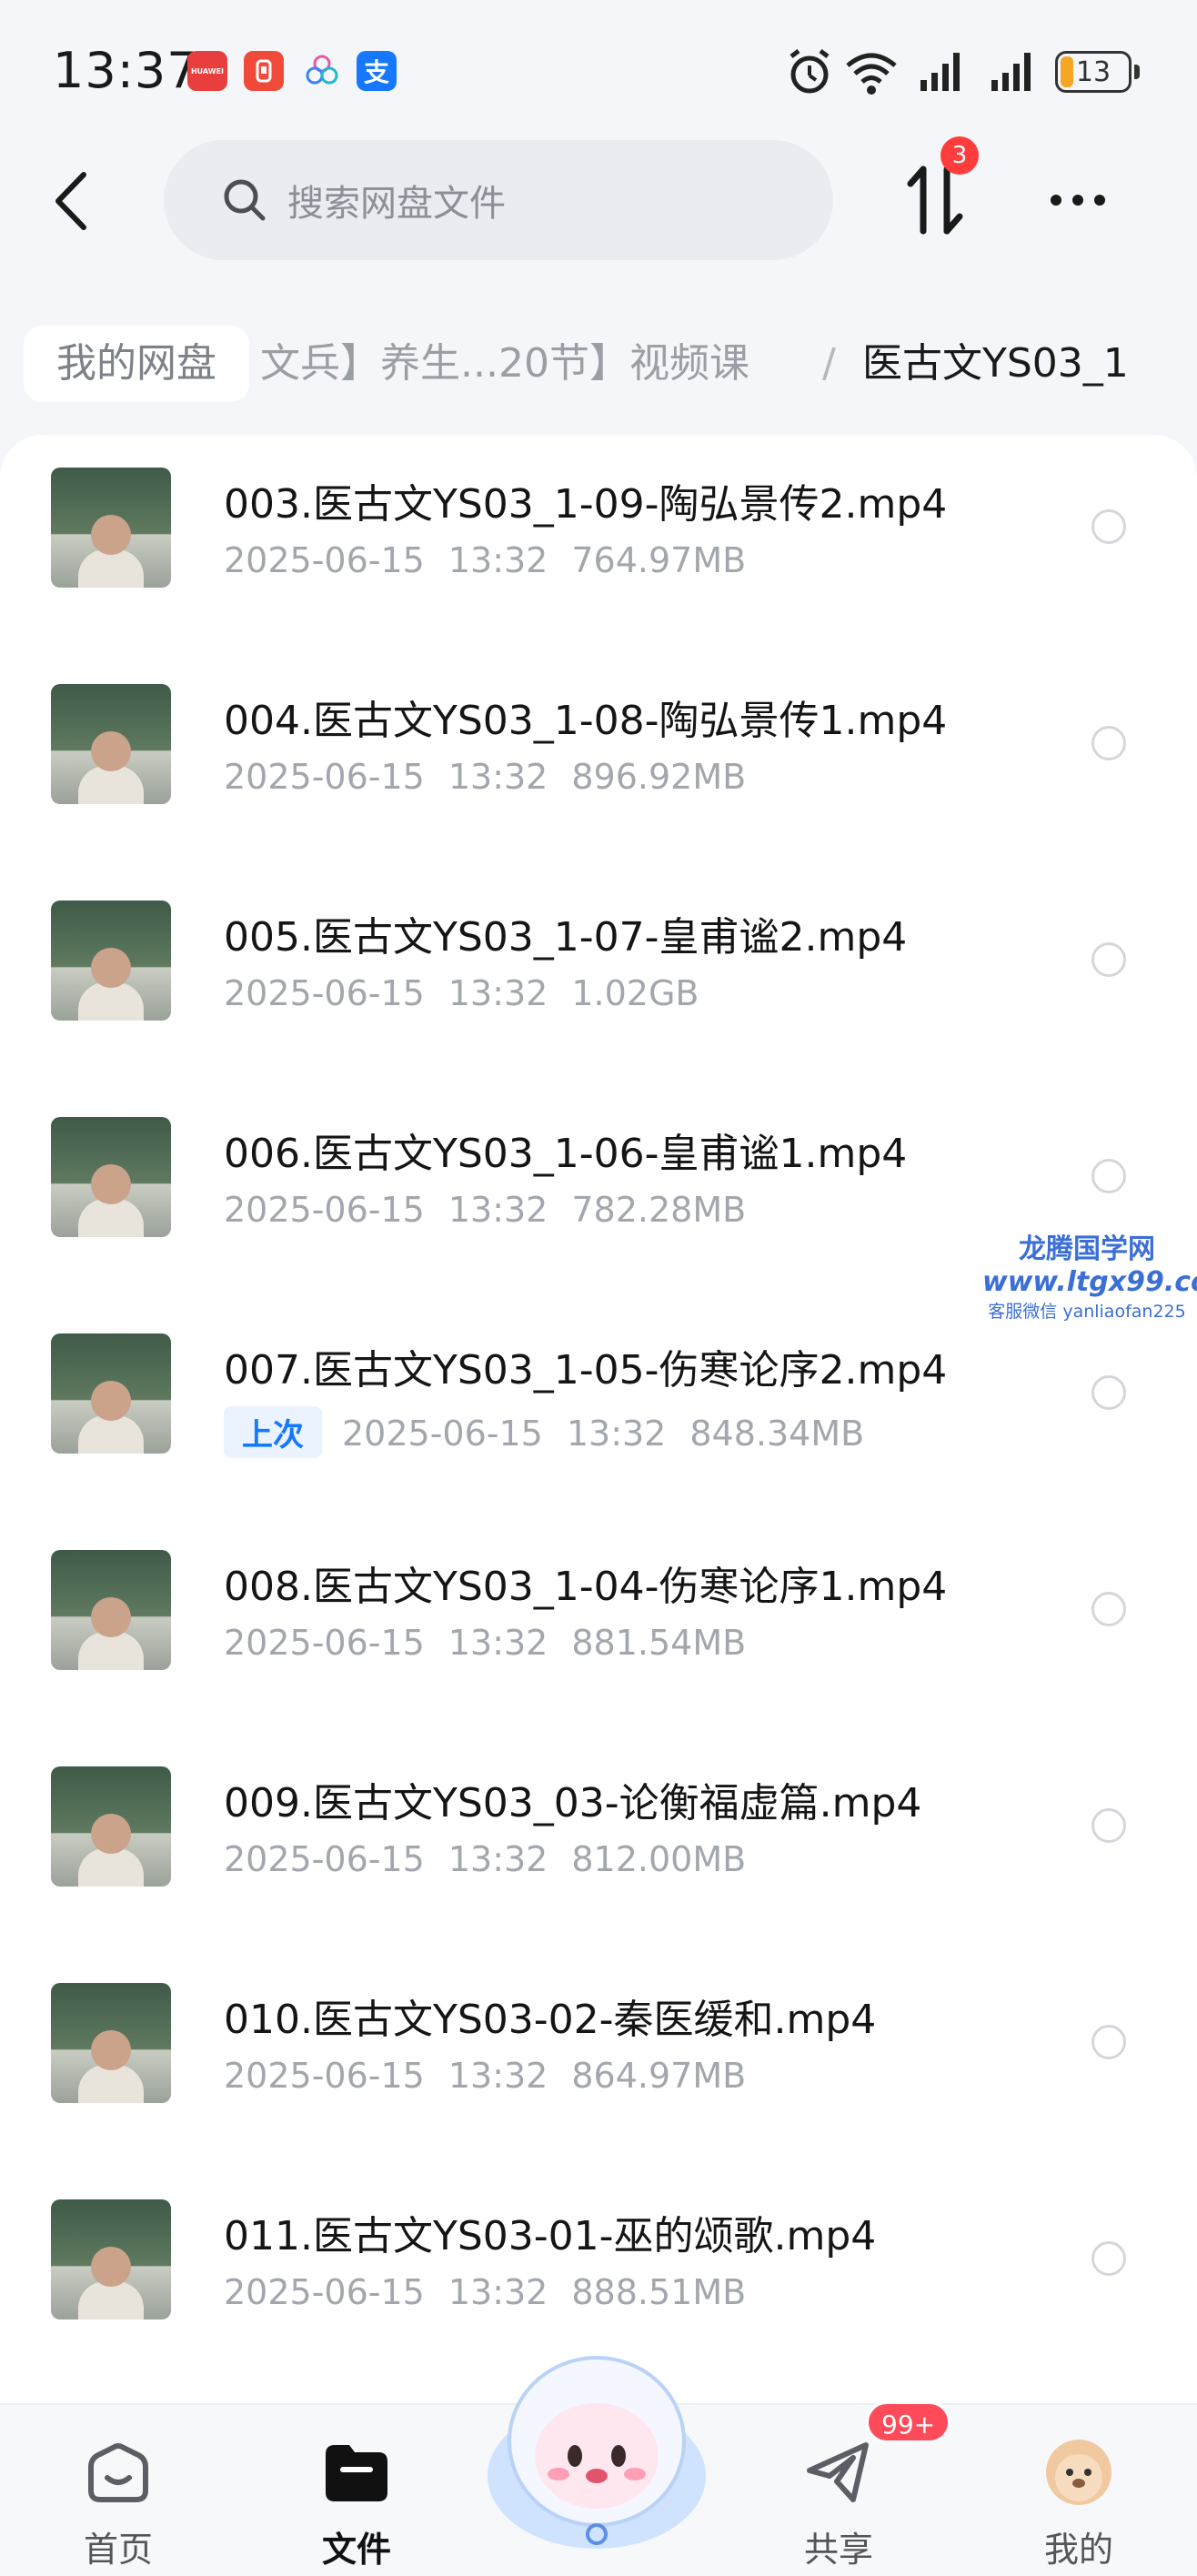  Describe the element at coordinates (544, 1432) in the screenshot. I see `file-meta: 上次 2025-06-15 13:32 848.34MB` at that location.